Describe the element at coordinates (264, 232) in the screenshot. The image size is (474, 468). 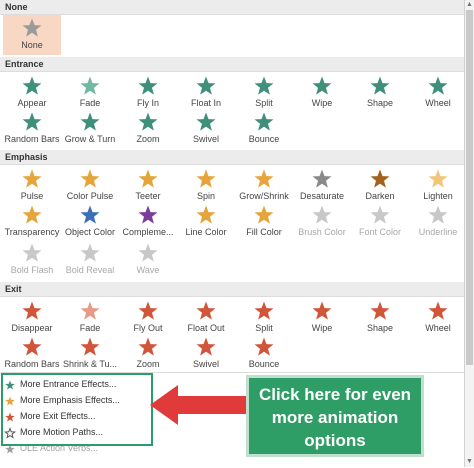
I see `effect-label: Fill Color` at that location.